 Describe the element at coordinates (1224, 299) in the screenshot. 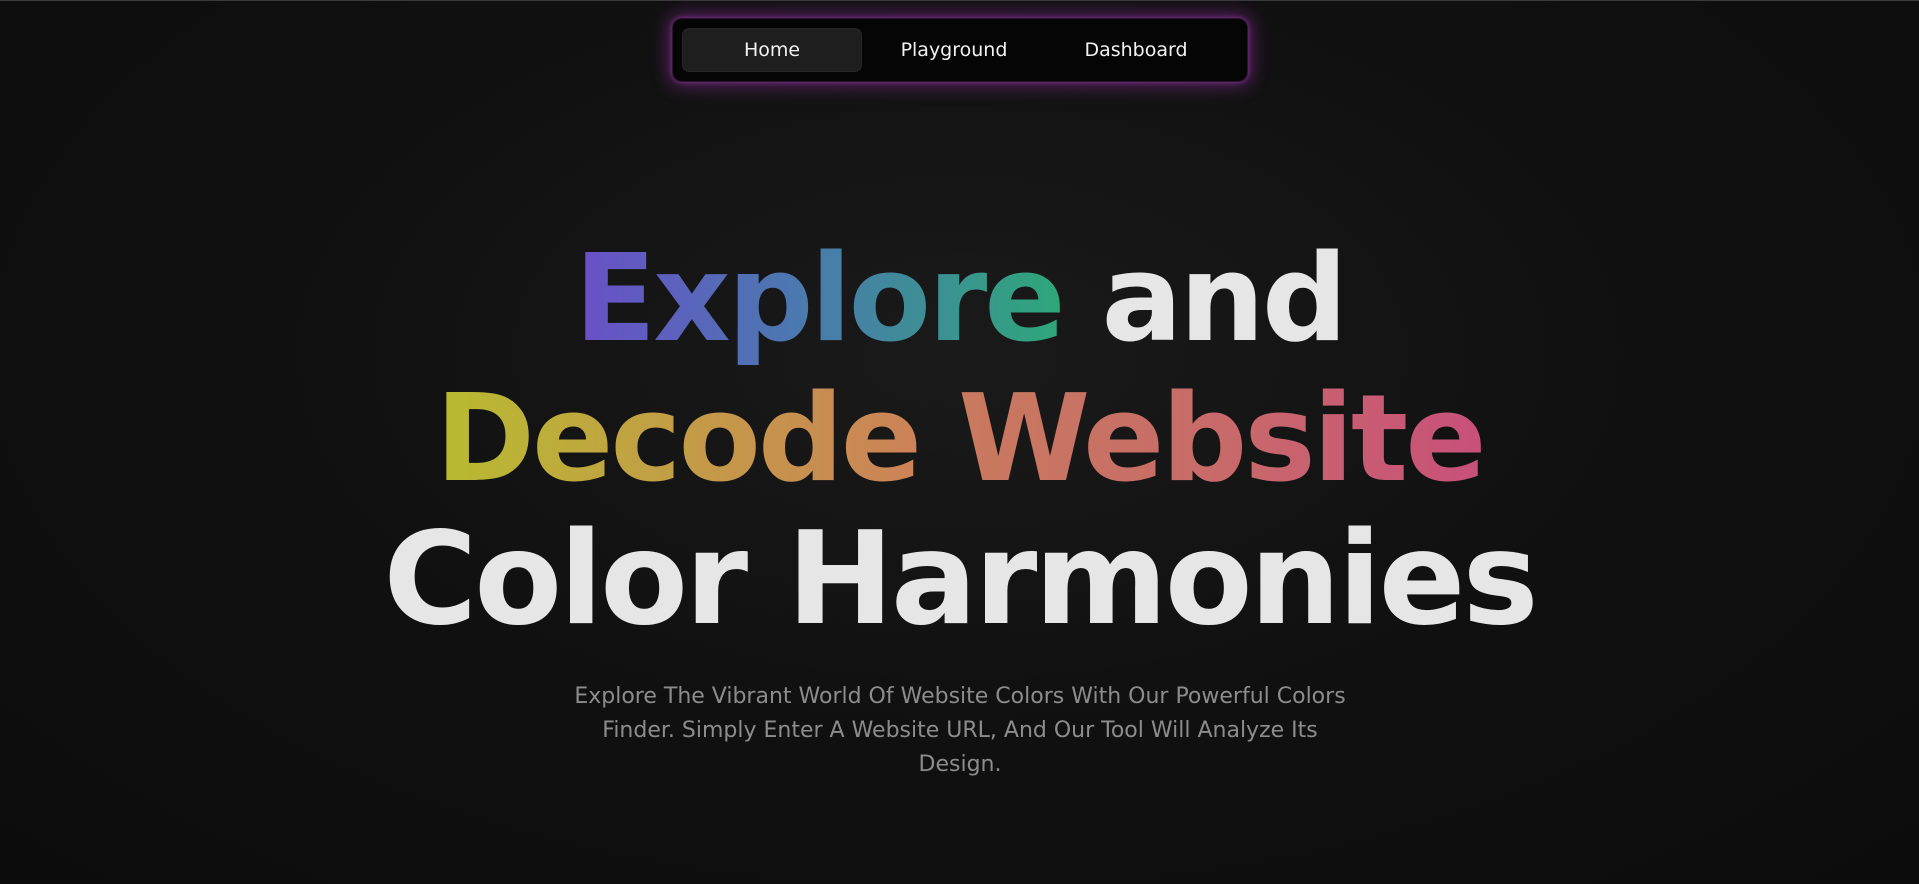

I see `hero-word-and: and` at that location.